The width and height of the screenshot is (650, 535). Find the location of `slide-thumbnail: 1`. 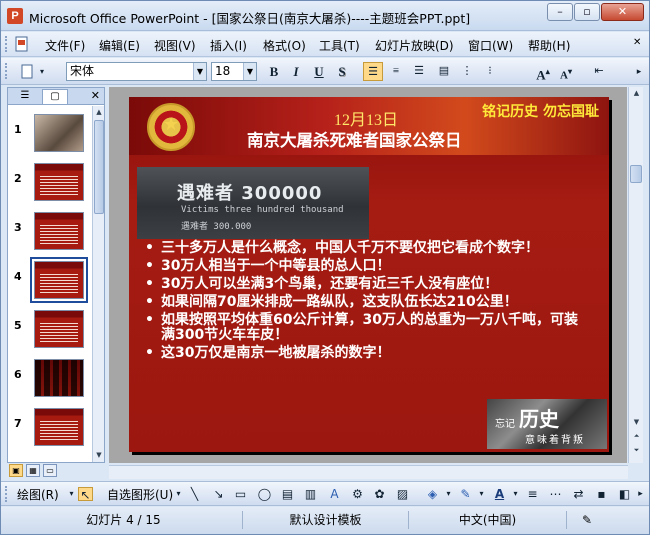

slide-thumbnail: 1 is located at coordinates (49, 138).